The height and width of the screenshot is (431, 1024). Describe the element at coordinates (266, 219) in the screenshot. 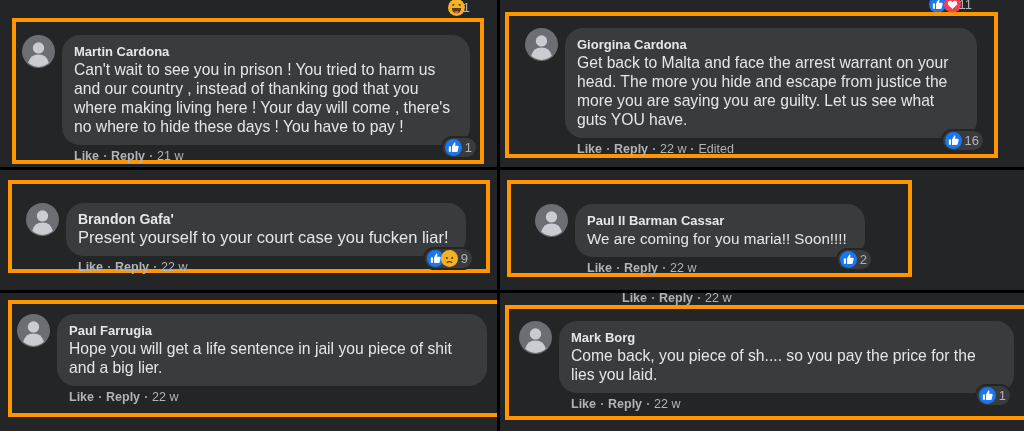

I see `author-name: Brandon Gafa'` at that location.